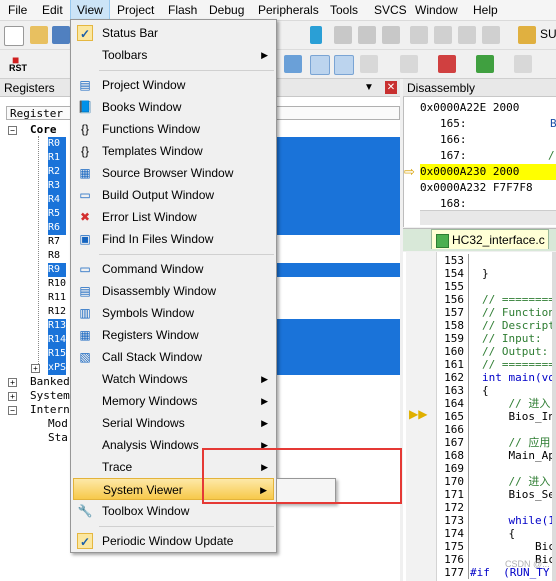 The width and height of the screenshot is (556, 581). I want to click on register-r14: R14, so click(57, 340).